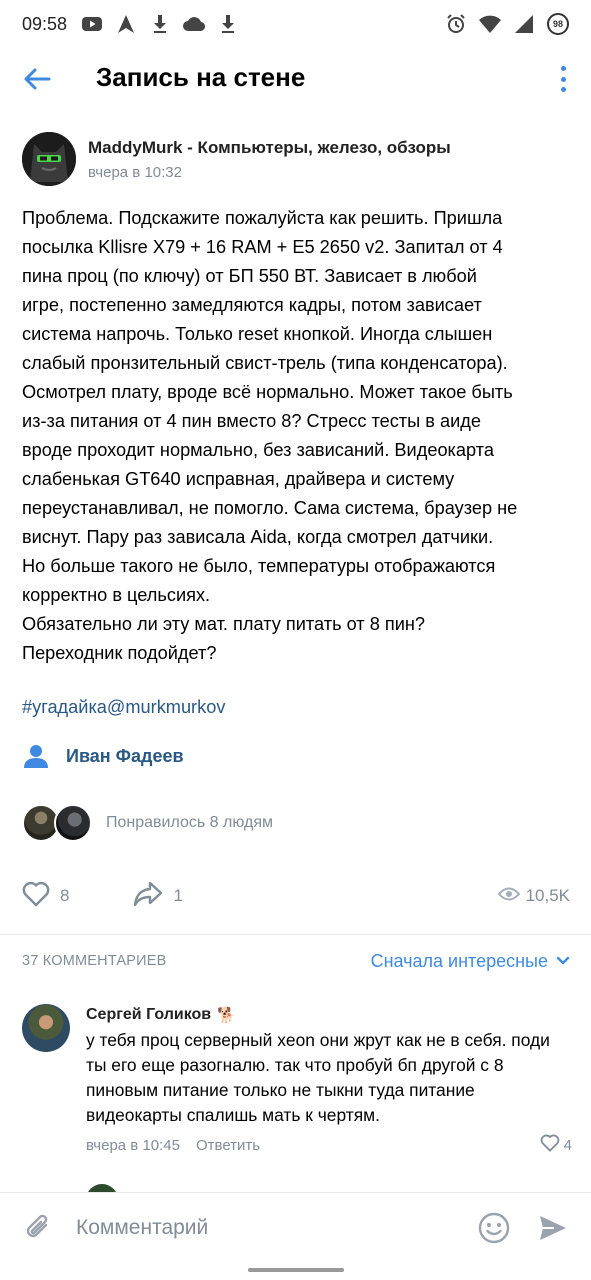 The width and height of the screenshot is (591, 1280). Describe the element at coordinates (567, 1145) in the screenshot. I see `comment-like-count: 4` at that location.